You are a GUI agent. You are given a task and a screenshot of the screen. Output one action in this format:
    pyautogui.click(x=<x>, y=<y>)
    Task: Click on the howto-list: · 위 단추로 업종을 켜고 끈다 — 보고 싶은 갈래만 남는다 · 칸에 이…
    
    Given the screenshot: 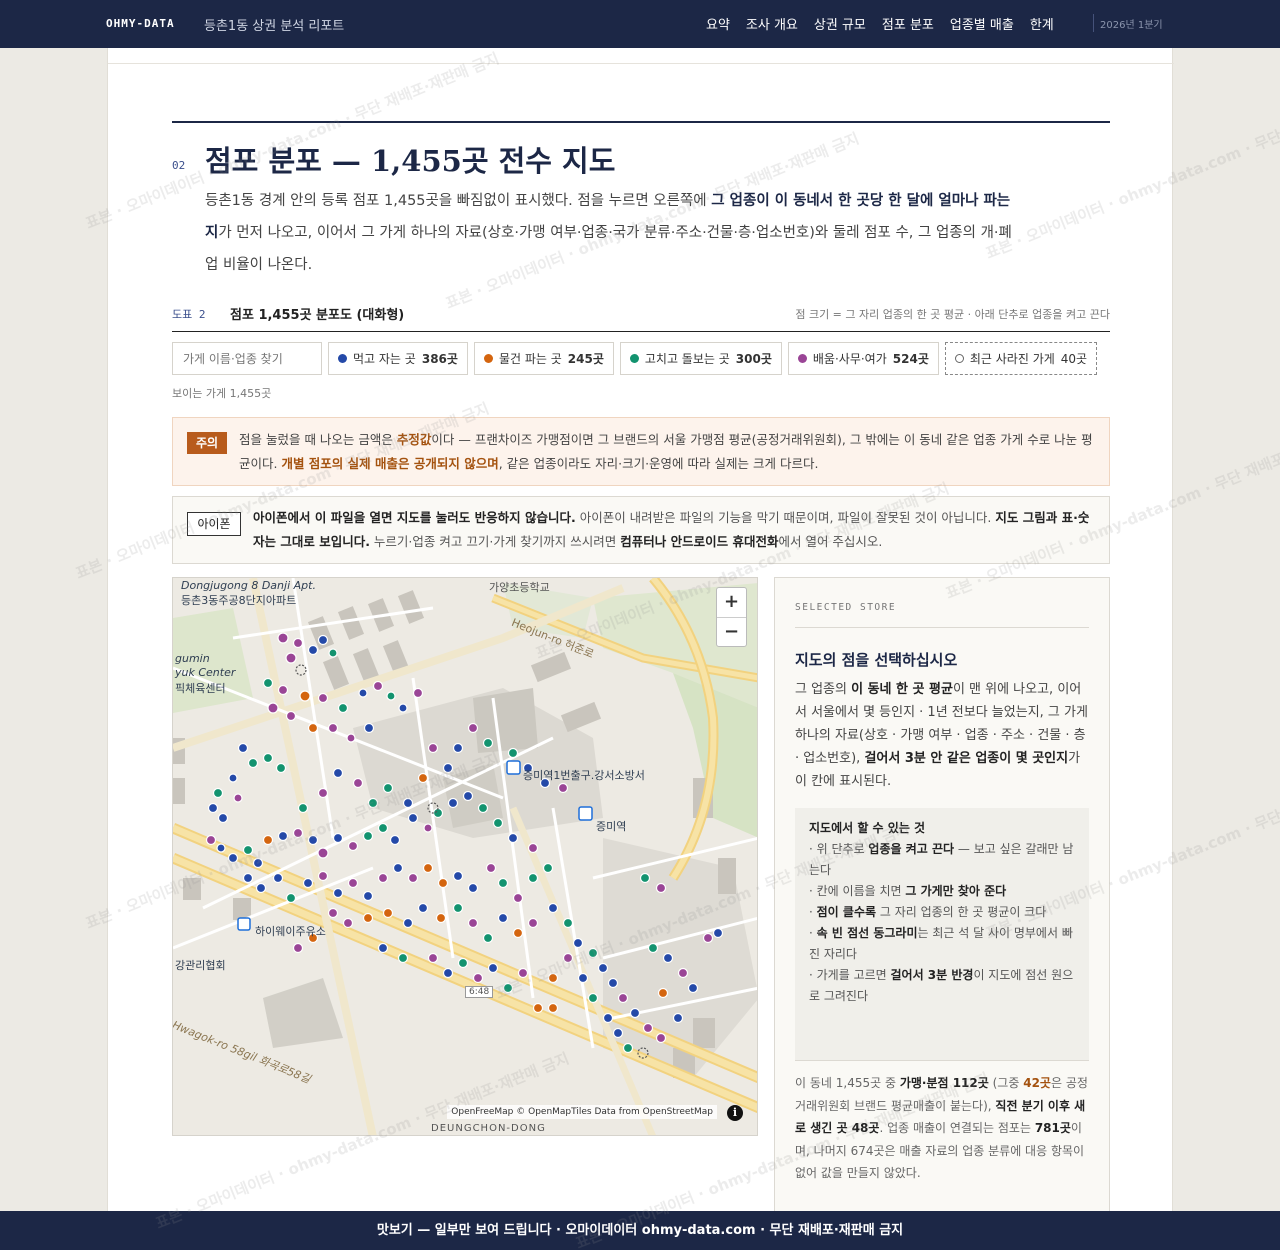 What is the action you would take?
    pyautogui.click(x=942, y=923)
    